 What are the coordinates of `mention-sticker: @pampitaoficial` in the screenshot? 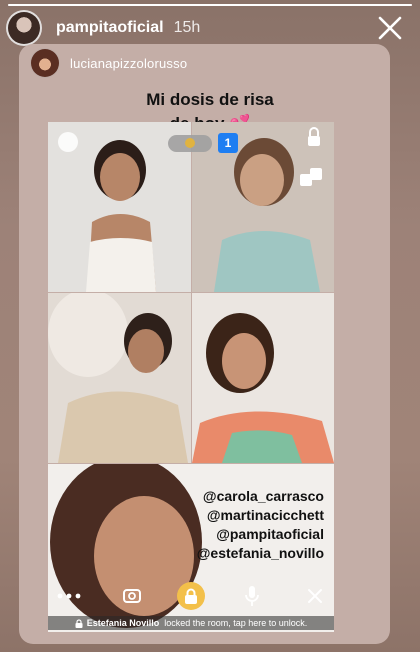 It's located at (260, 534).